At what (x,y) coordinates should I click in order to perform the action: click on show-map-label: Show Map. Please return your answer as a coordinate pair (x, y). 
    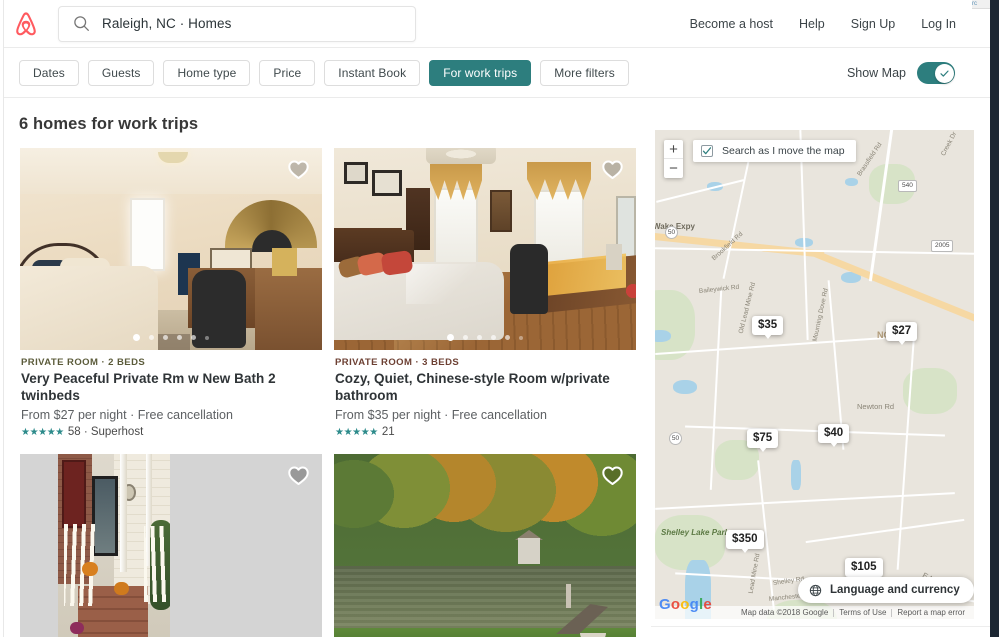
    Looking at the image, I should click on (876, 73).